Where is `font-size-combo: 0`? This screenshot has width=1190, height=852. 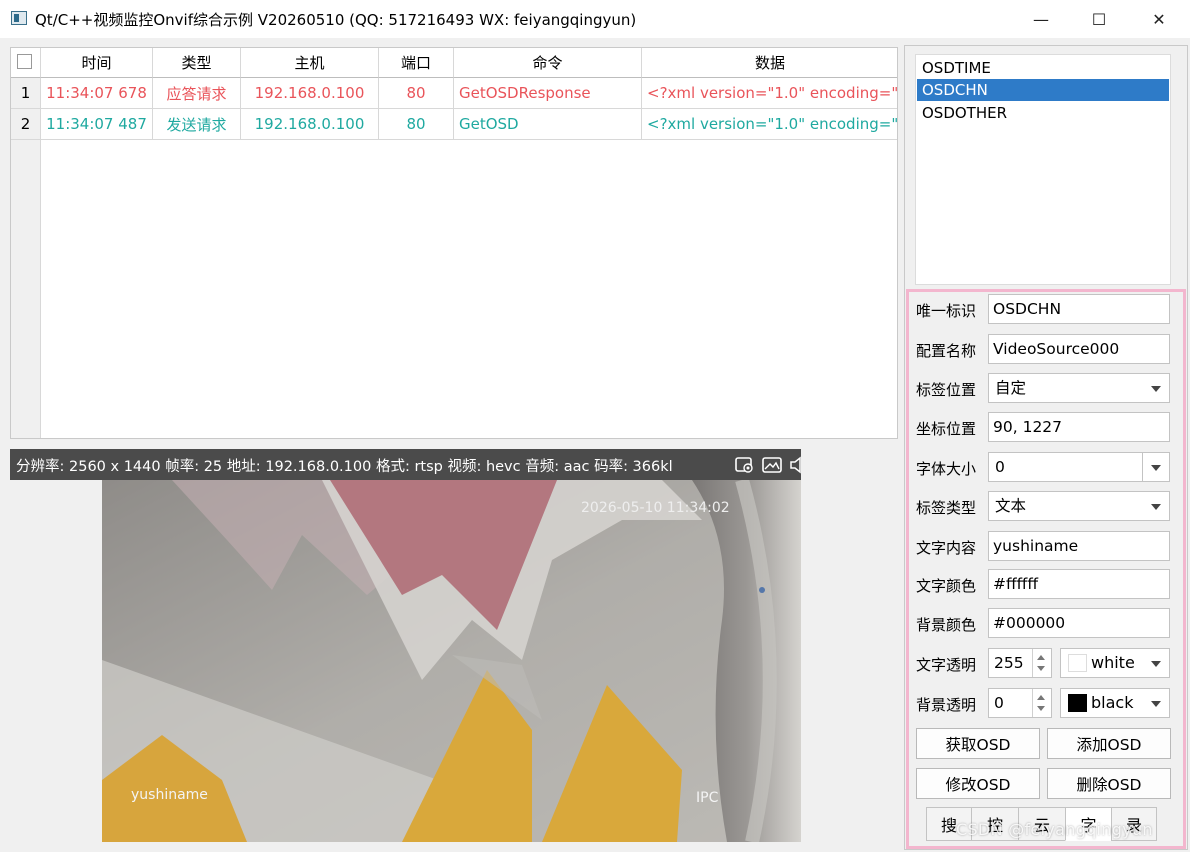 font-size-combo: 0 is located at coordinates (1079, 467).